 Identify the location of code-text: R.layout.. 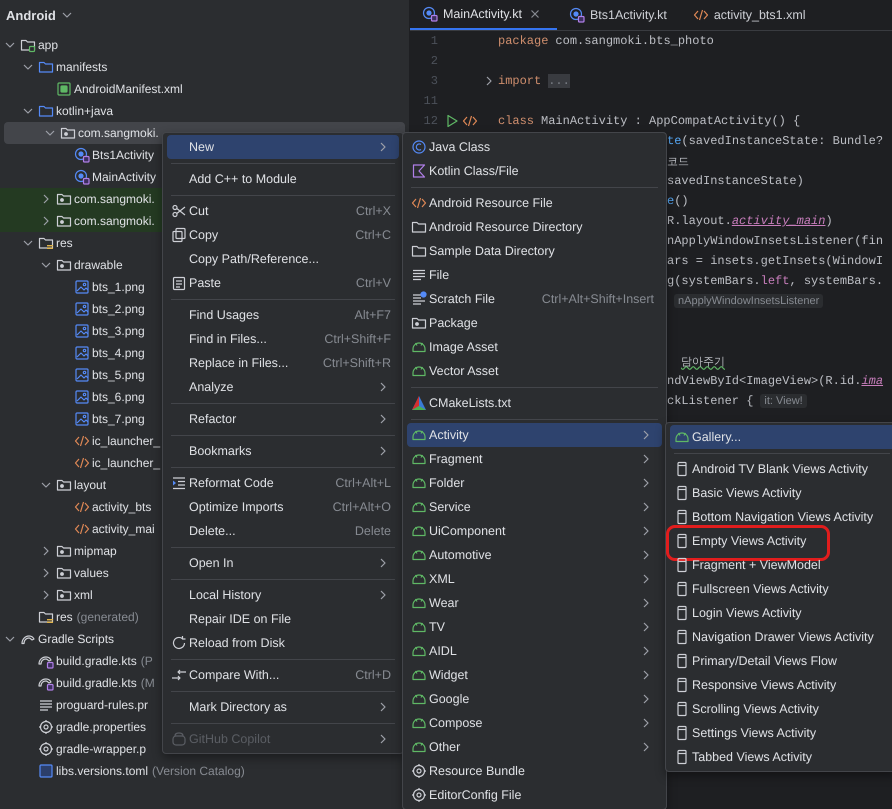
(699, 221).